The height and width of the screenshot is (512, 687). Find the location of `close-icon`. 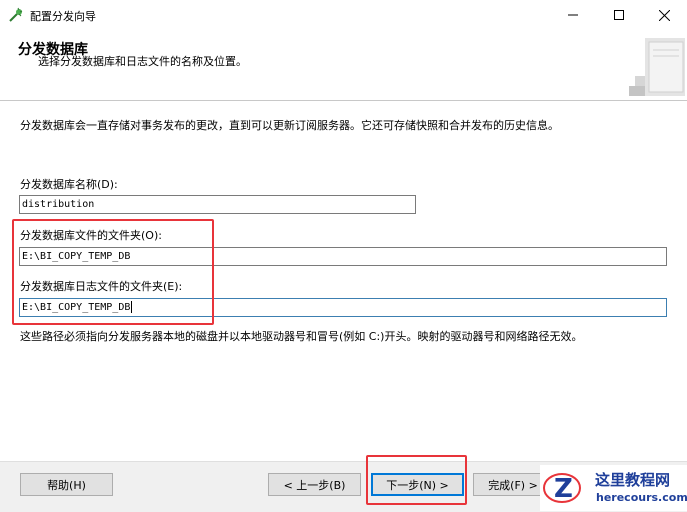

close-icon is located at coordinates (664, 15).